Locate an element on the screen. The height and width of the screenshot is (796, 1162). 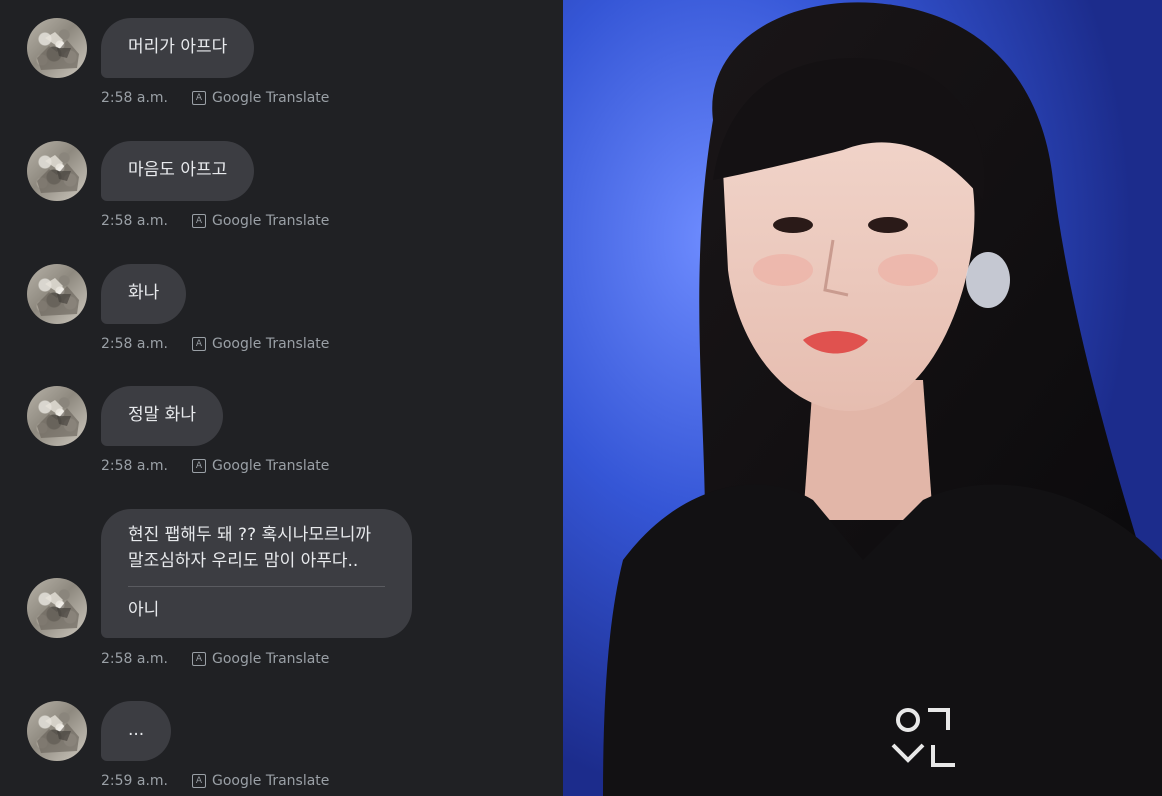
message-bubble: 마음도 아프고 is located at coordinates (178, 171).